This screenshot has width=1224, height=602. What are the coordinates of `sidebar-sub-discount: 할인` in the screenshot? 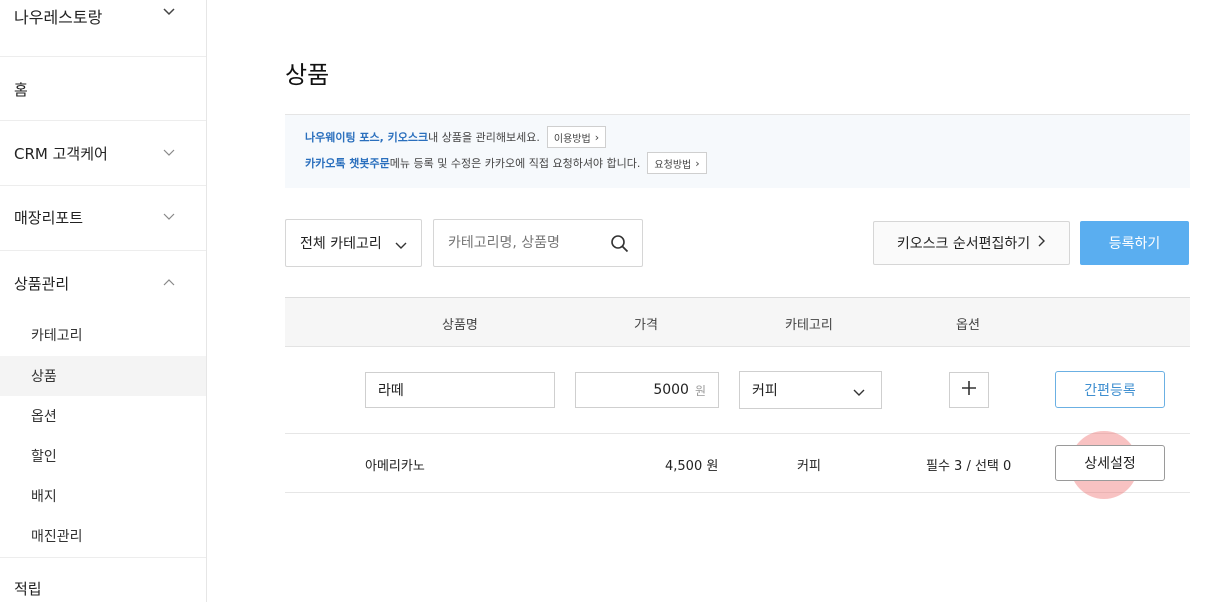 It's located at (103, 456).